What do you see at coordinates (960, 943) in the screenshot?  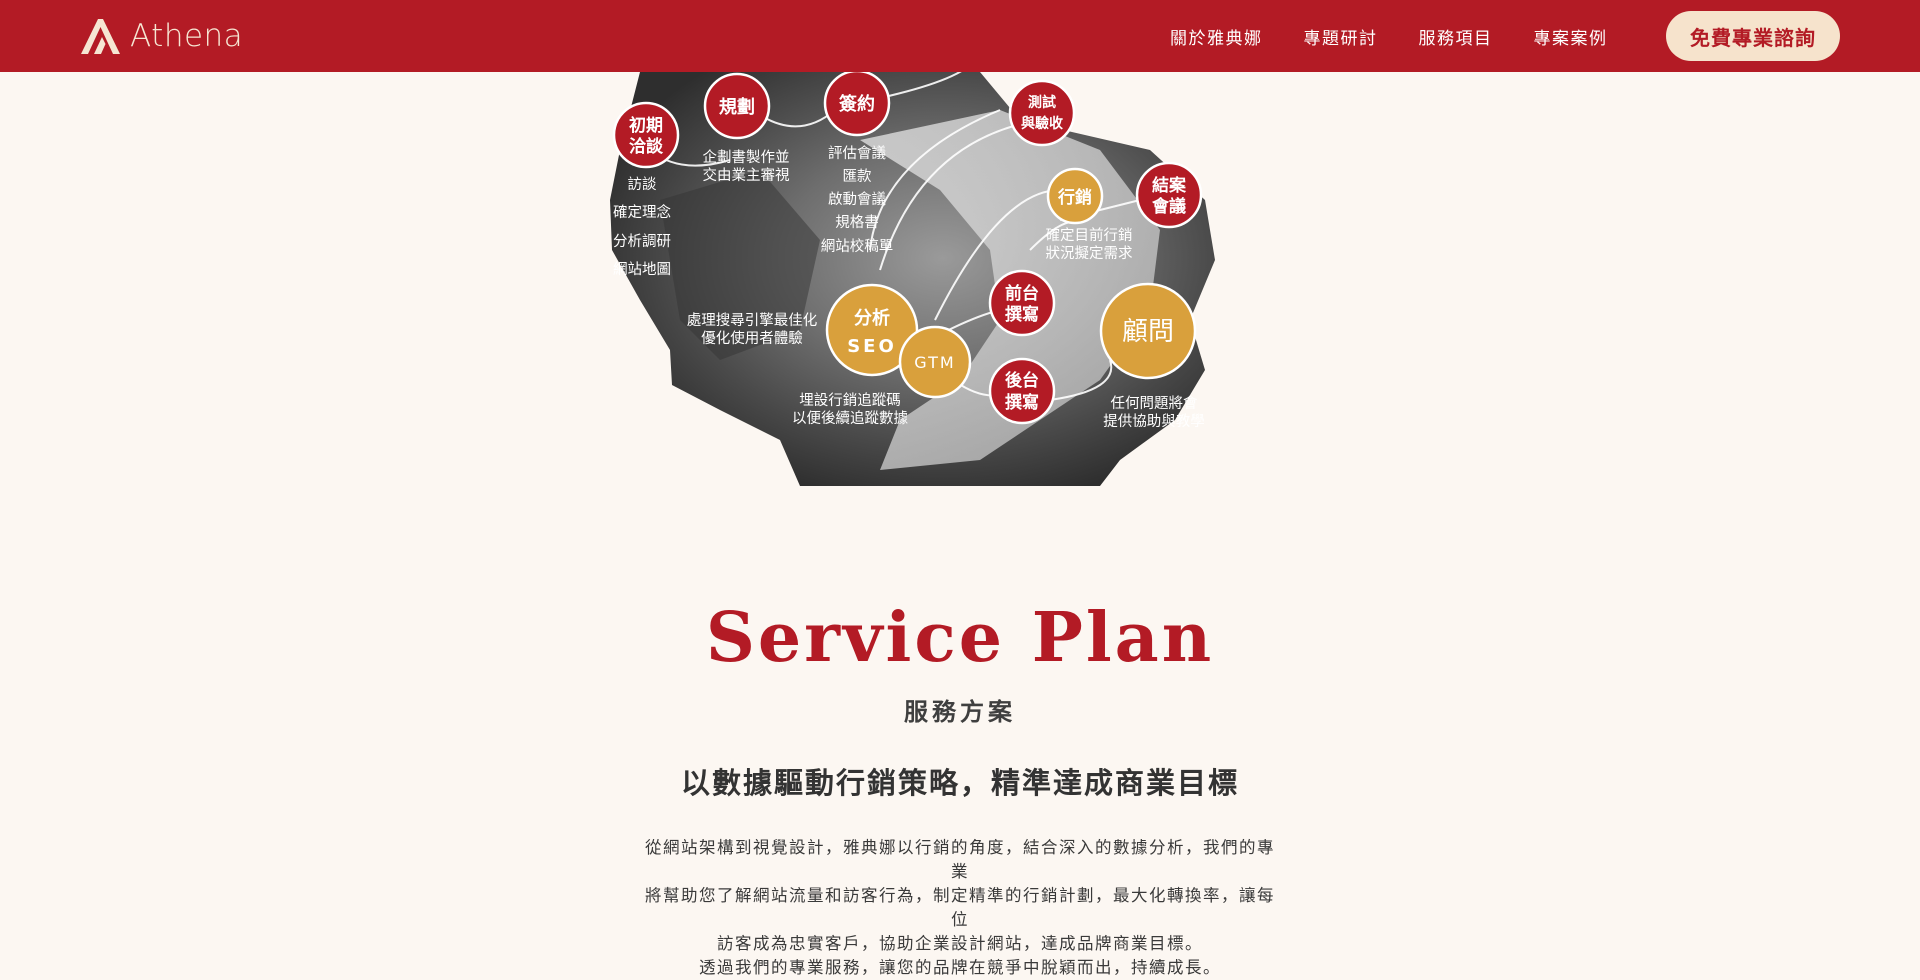 I see `body-line-3: 訪客成為忠實客戶，協助企業設計網站，達成品牌商業目標。` at bounding box center [960, 943].